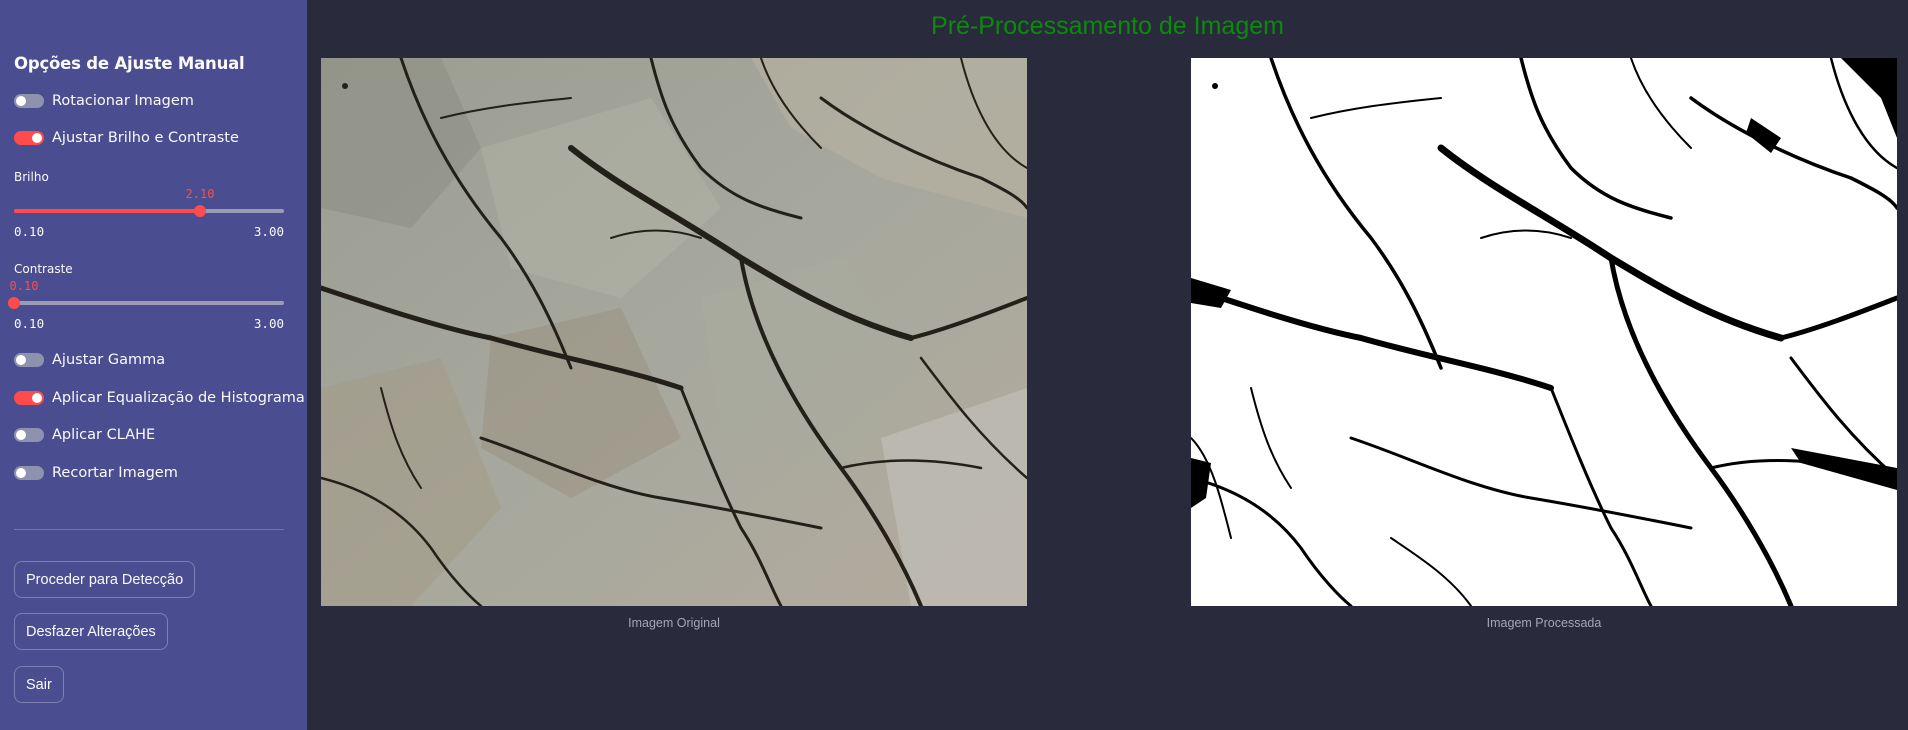  Describe the element at coordinates (115, 473) in the screenshot. I see `toggle-crop-label: Recortar Imagem` at that location.